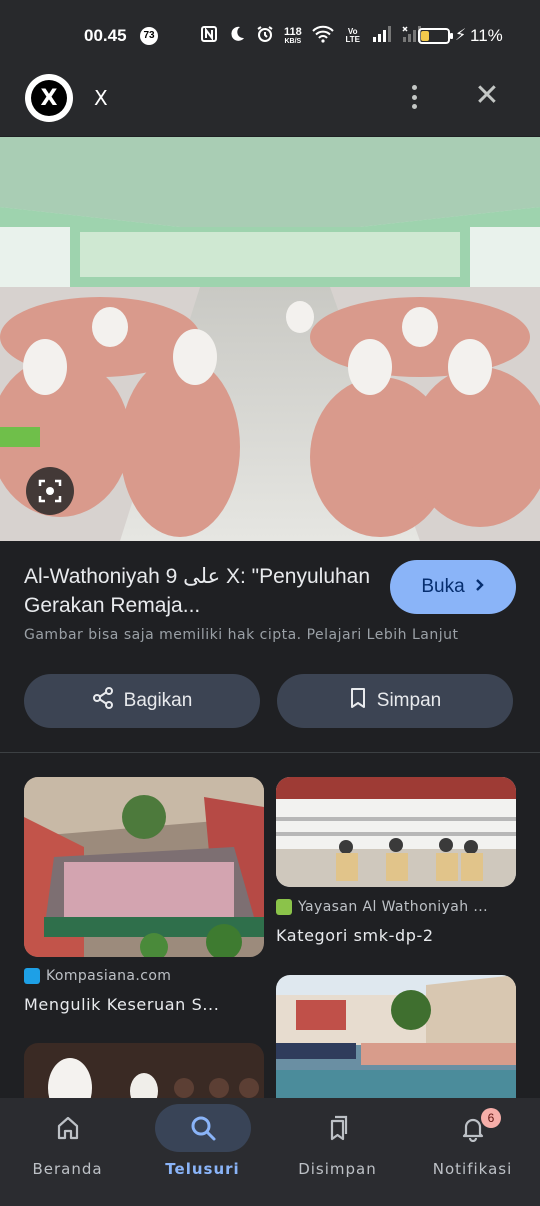  What do you see at coordinates (338, 1128) in the screenshot?
I see `bookmarks-icon` at bounding box center [338, 1128].